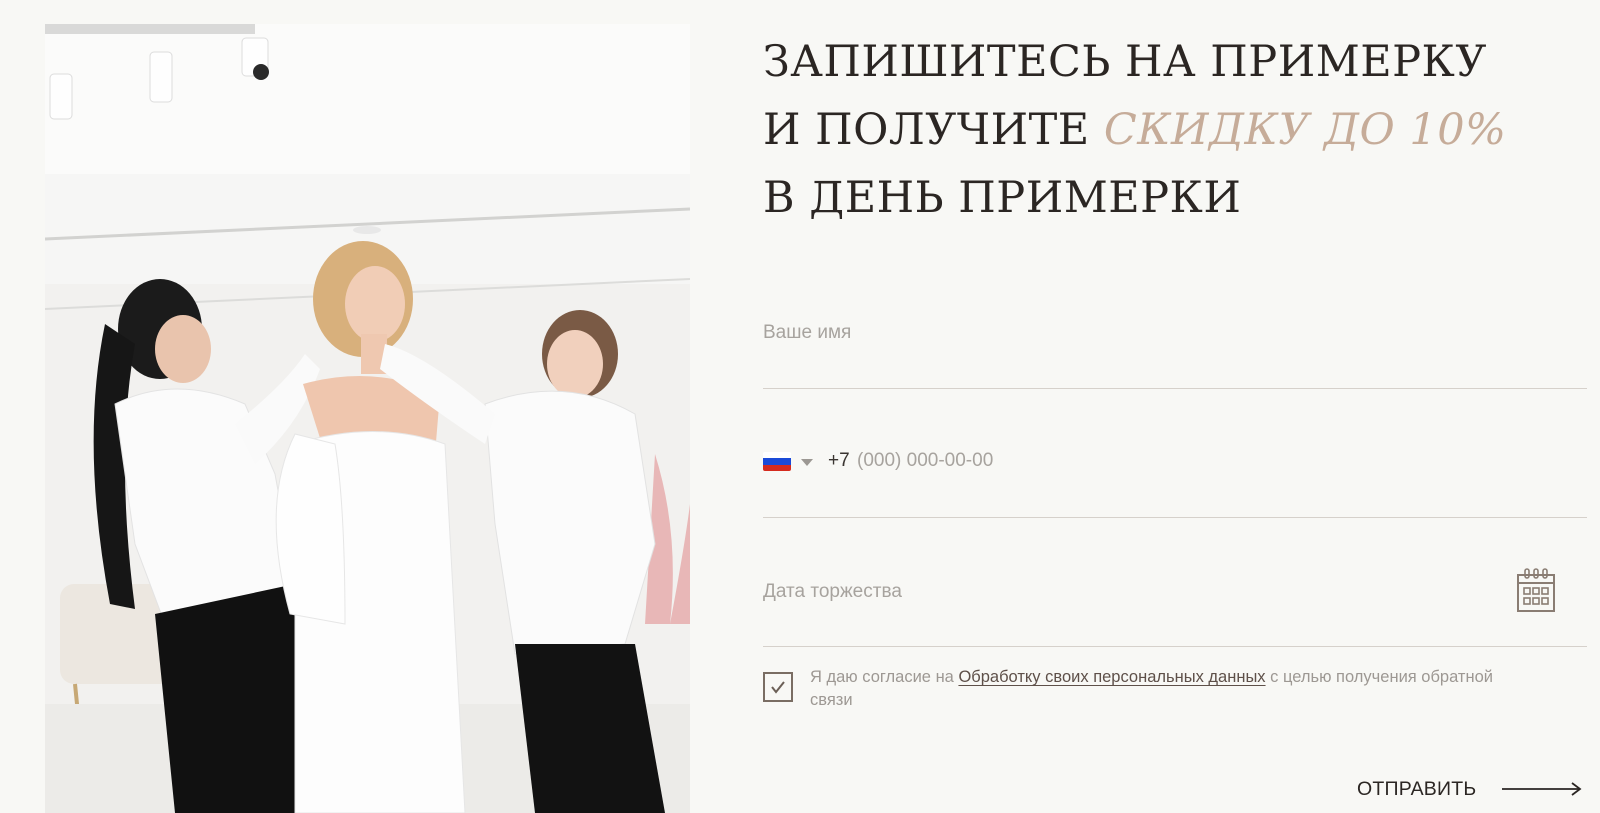 The height and width of the screenshot is (813, 1600). Describe the element at coordinates (1417, 788) in the screenshot. I see `submit-label: ОТПРАВИТЬ` at that location.